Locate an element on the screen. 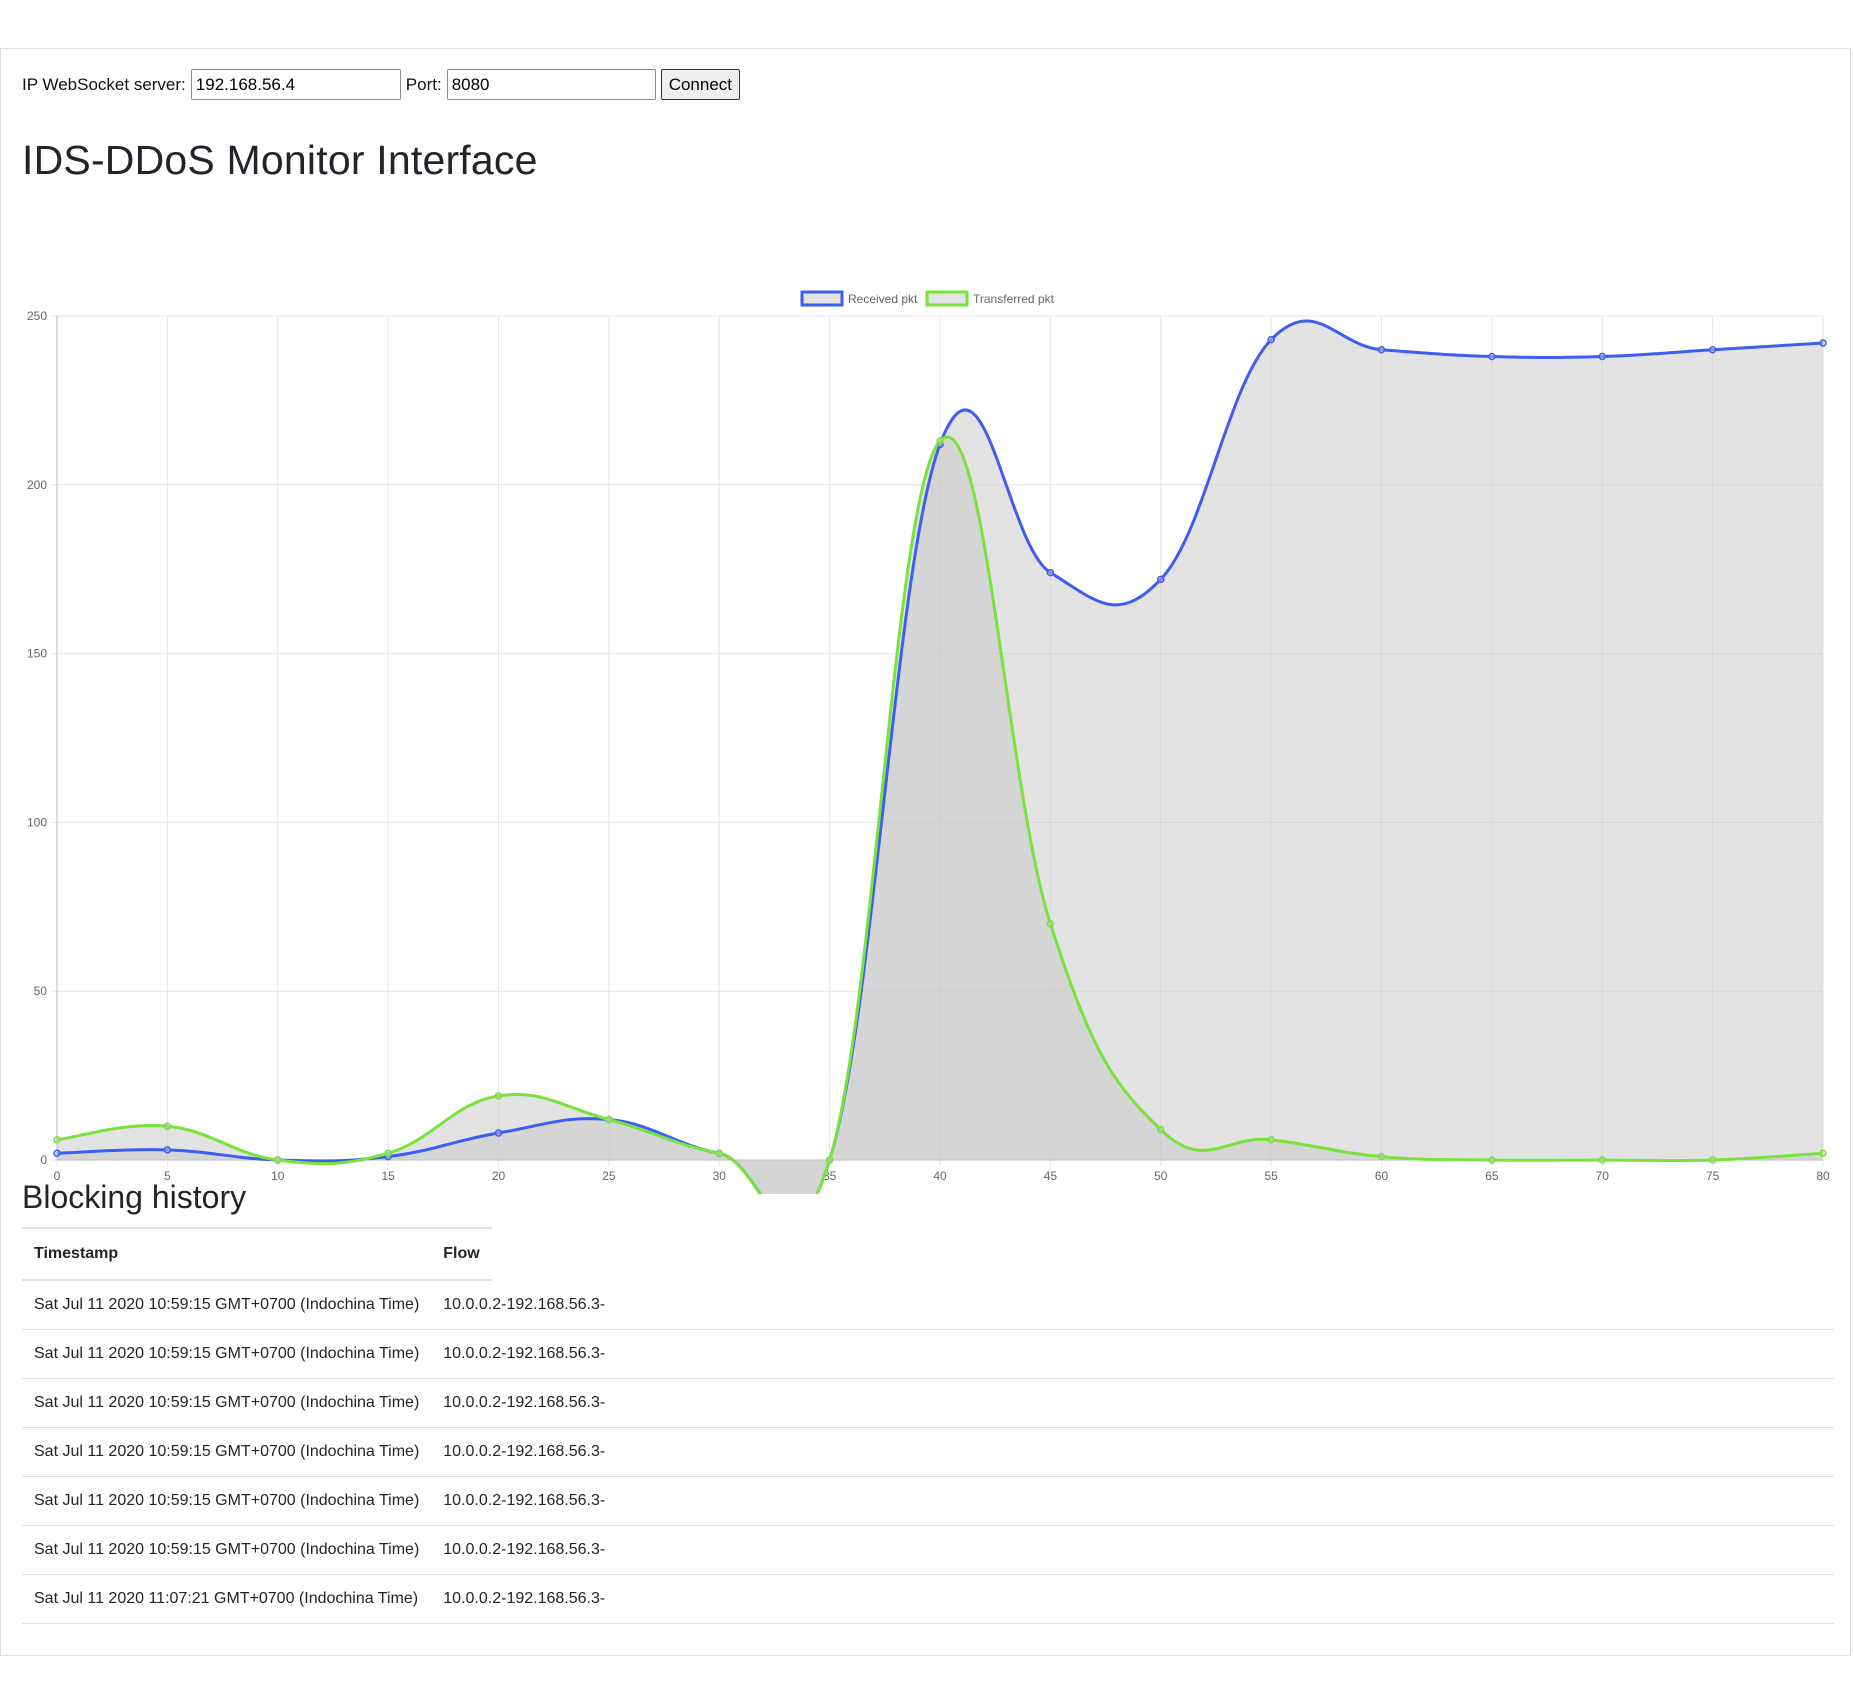 The image size is (1853, 1698). y-tick-label: 50 is located at coordinates (41, 991).